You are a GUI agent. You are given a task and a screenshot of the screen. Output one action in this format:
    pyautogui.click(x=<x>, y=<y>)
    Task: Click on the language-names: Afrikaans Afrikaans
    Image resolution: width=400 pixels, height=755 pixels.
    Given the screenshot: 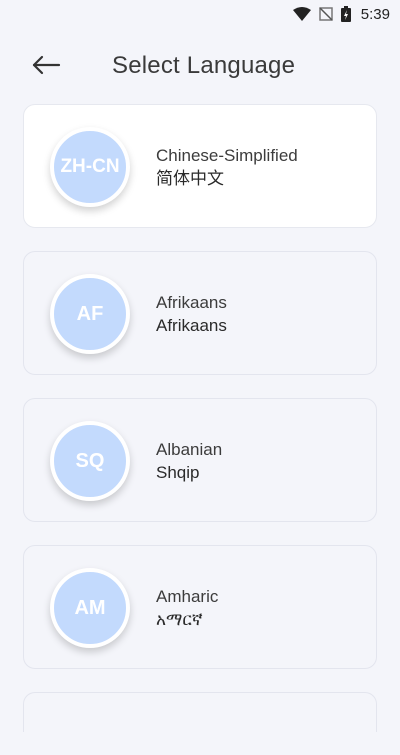 What is the action you would take?
    pyautogui.click(x=191, y=315)
    